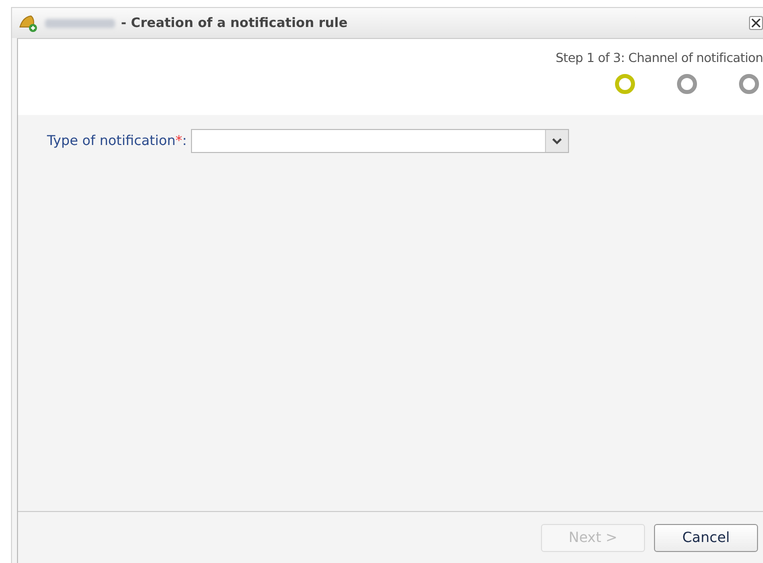 The image size is (763, 563). I want to click on chevron-down-icon, so click(557, 141).